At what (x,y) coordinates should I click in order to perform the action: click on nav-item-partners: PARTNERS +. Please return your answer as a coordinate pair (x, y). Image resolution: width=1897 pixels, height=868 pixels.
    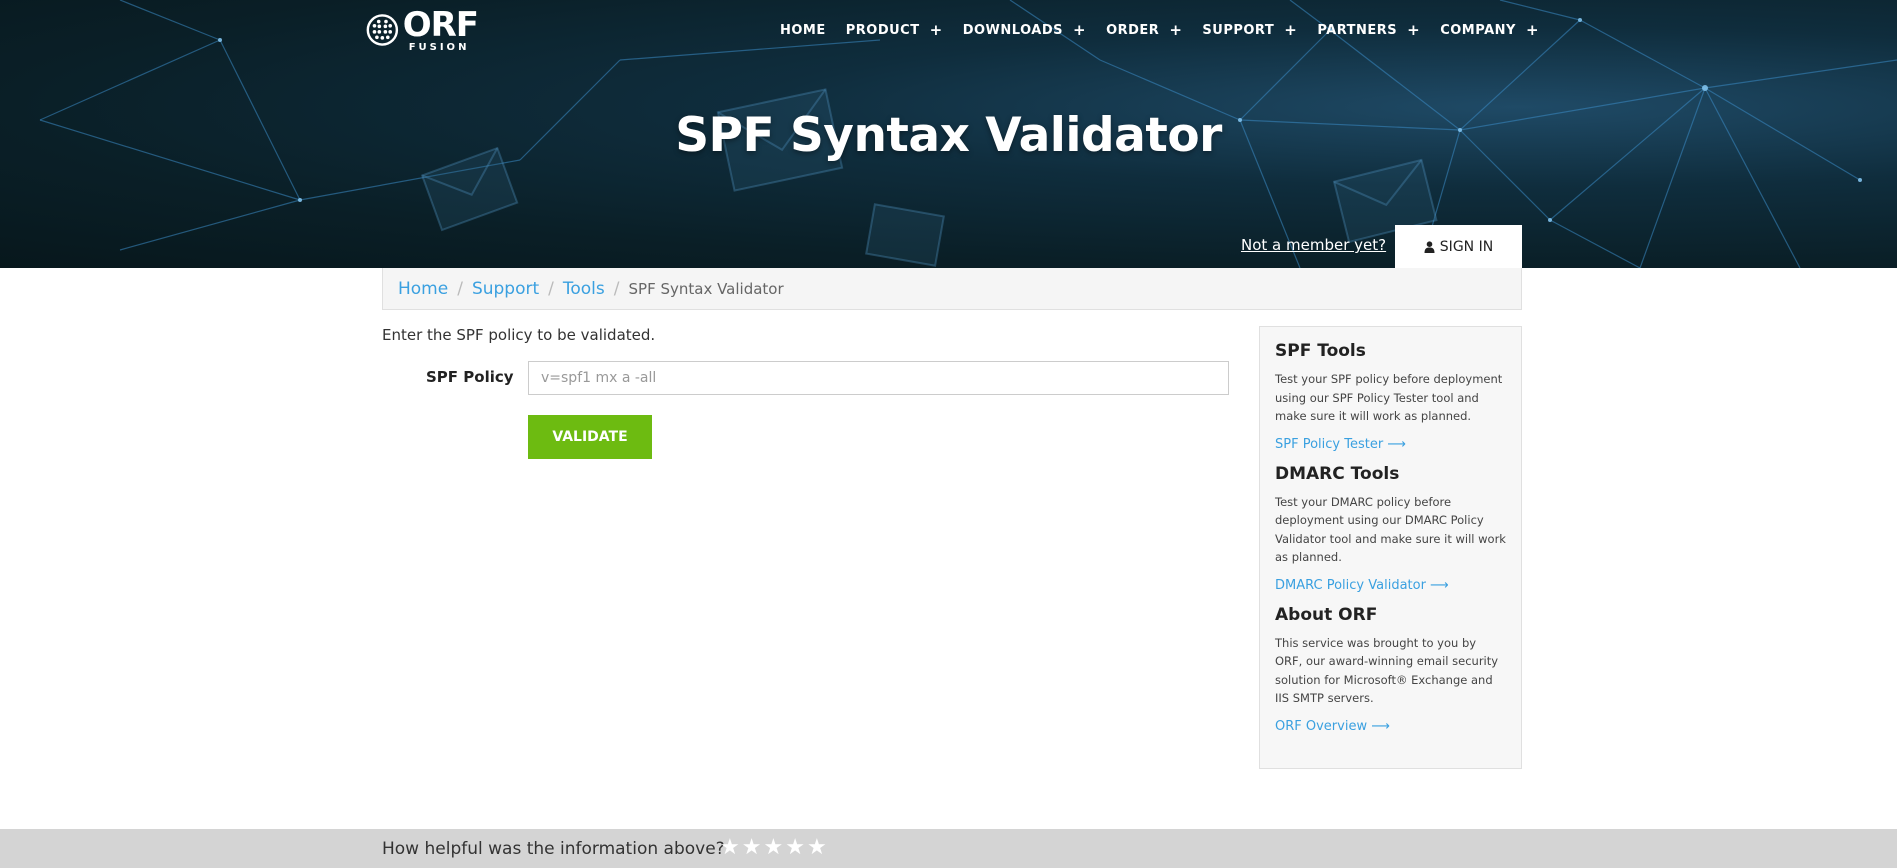
    Looking at the image, I should click on (1368, 30).